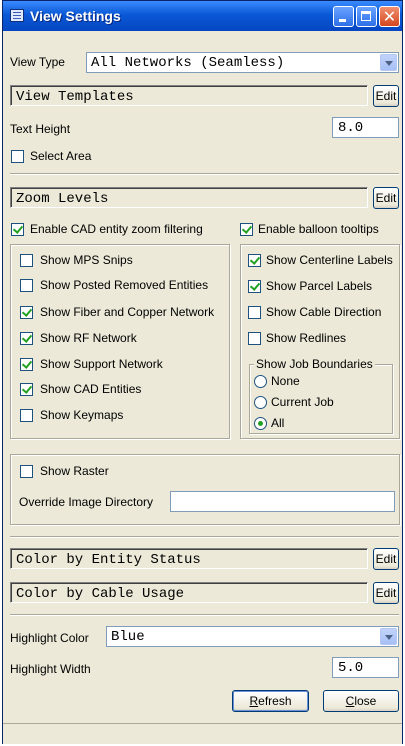 This screenshot has width=405, height=746. Describe the element at coordinates (128, 637) in the screenshot. I see `highlight-color-value: Blue` at that location.